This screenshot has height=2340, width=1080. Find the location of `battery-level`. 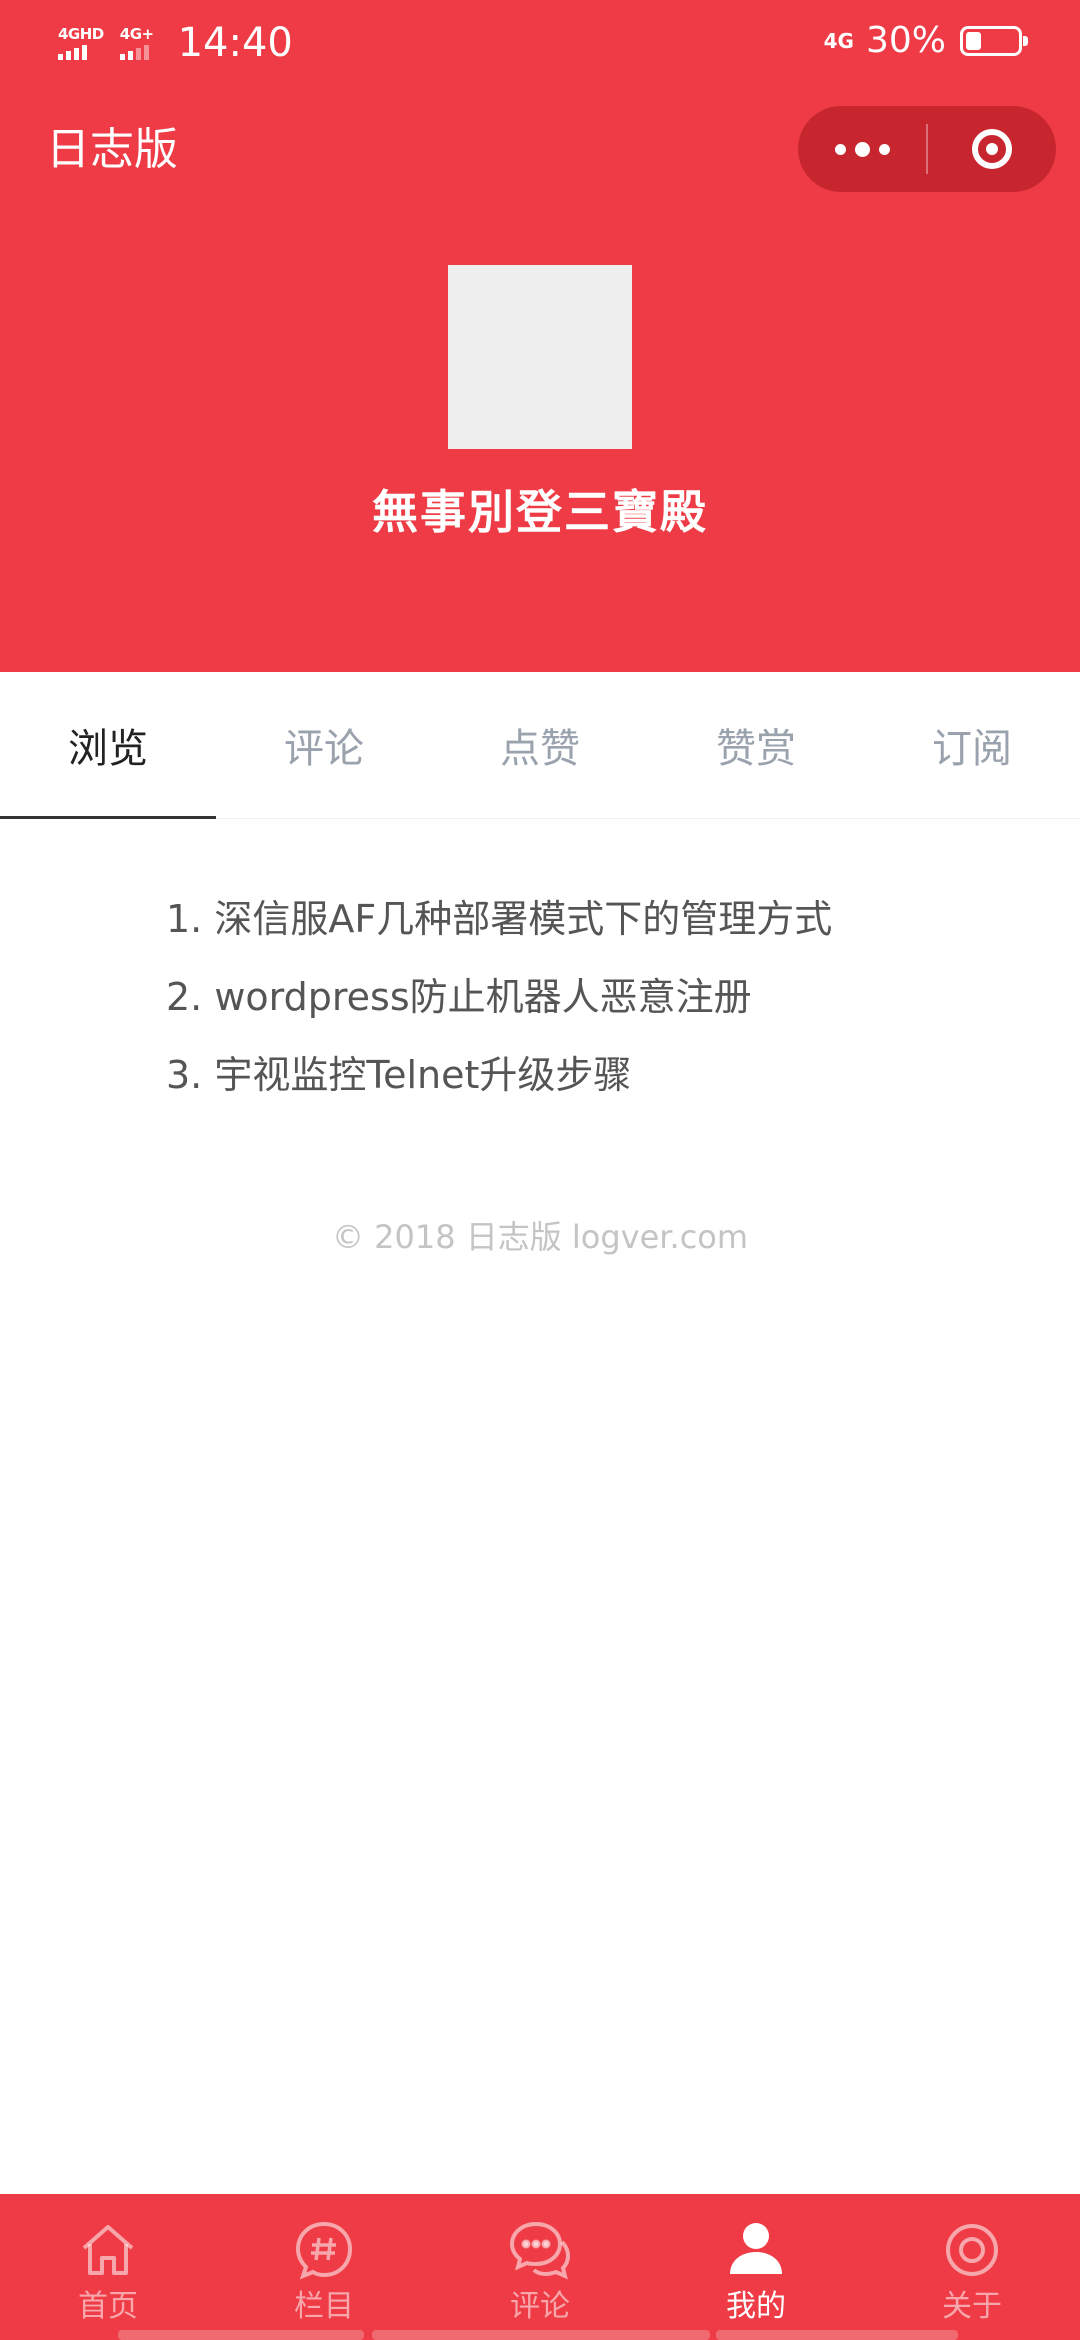

battery-level is located at coordinates (973, 40).